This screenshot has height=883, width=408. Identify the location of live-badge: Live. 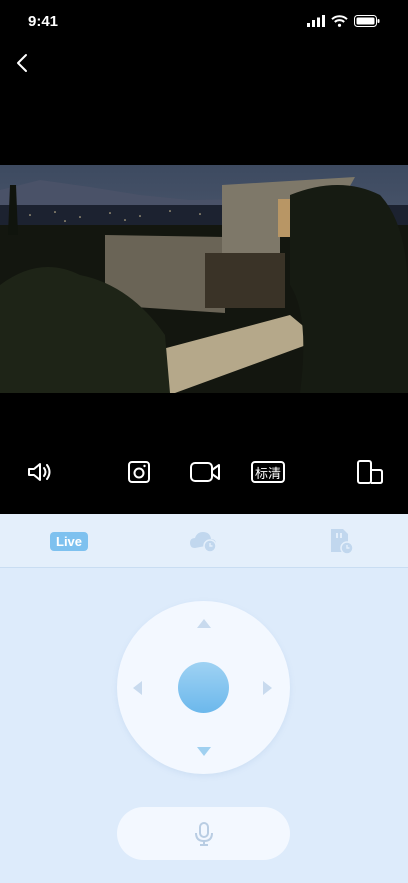
(69, 541).